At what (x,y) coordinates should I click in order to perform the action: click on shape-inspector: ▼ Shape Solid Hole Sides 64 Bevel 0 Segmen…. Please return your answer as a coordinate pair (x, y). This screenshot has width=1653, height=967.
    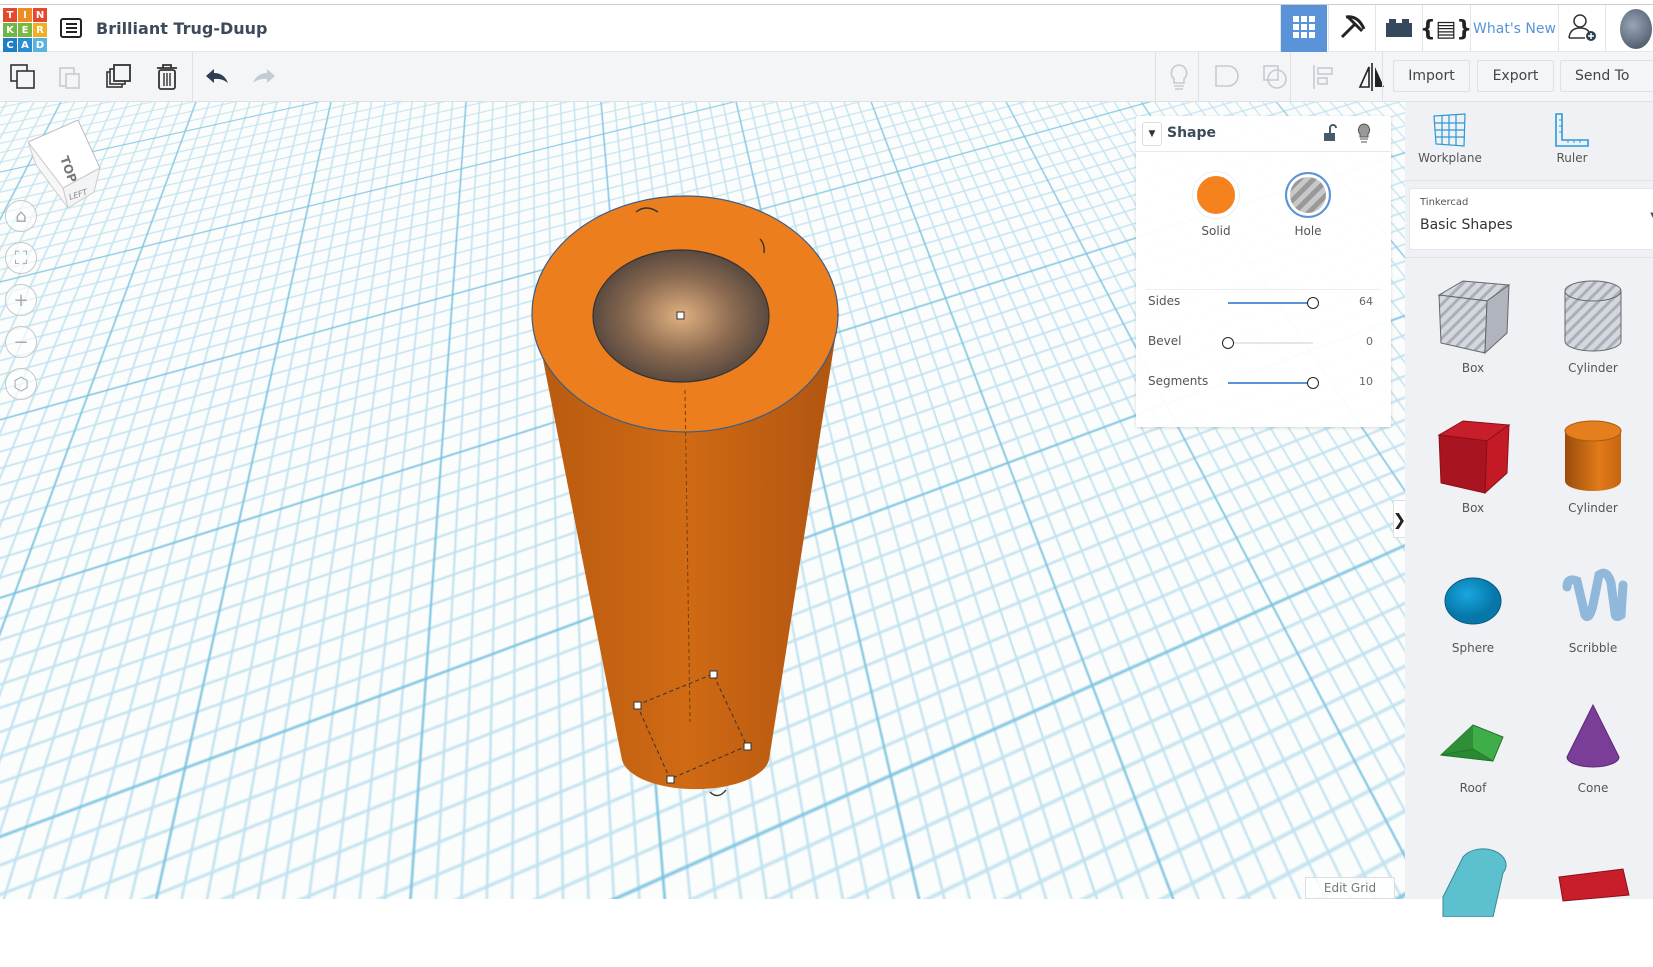
    Looking at the image, I should click on (1263, 271).